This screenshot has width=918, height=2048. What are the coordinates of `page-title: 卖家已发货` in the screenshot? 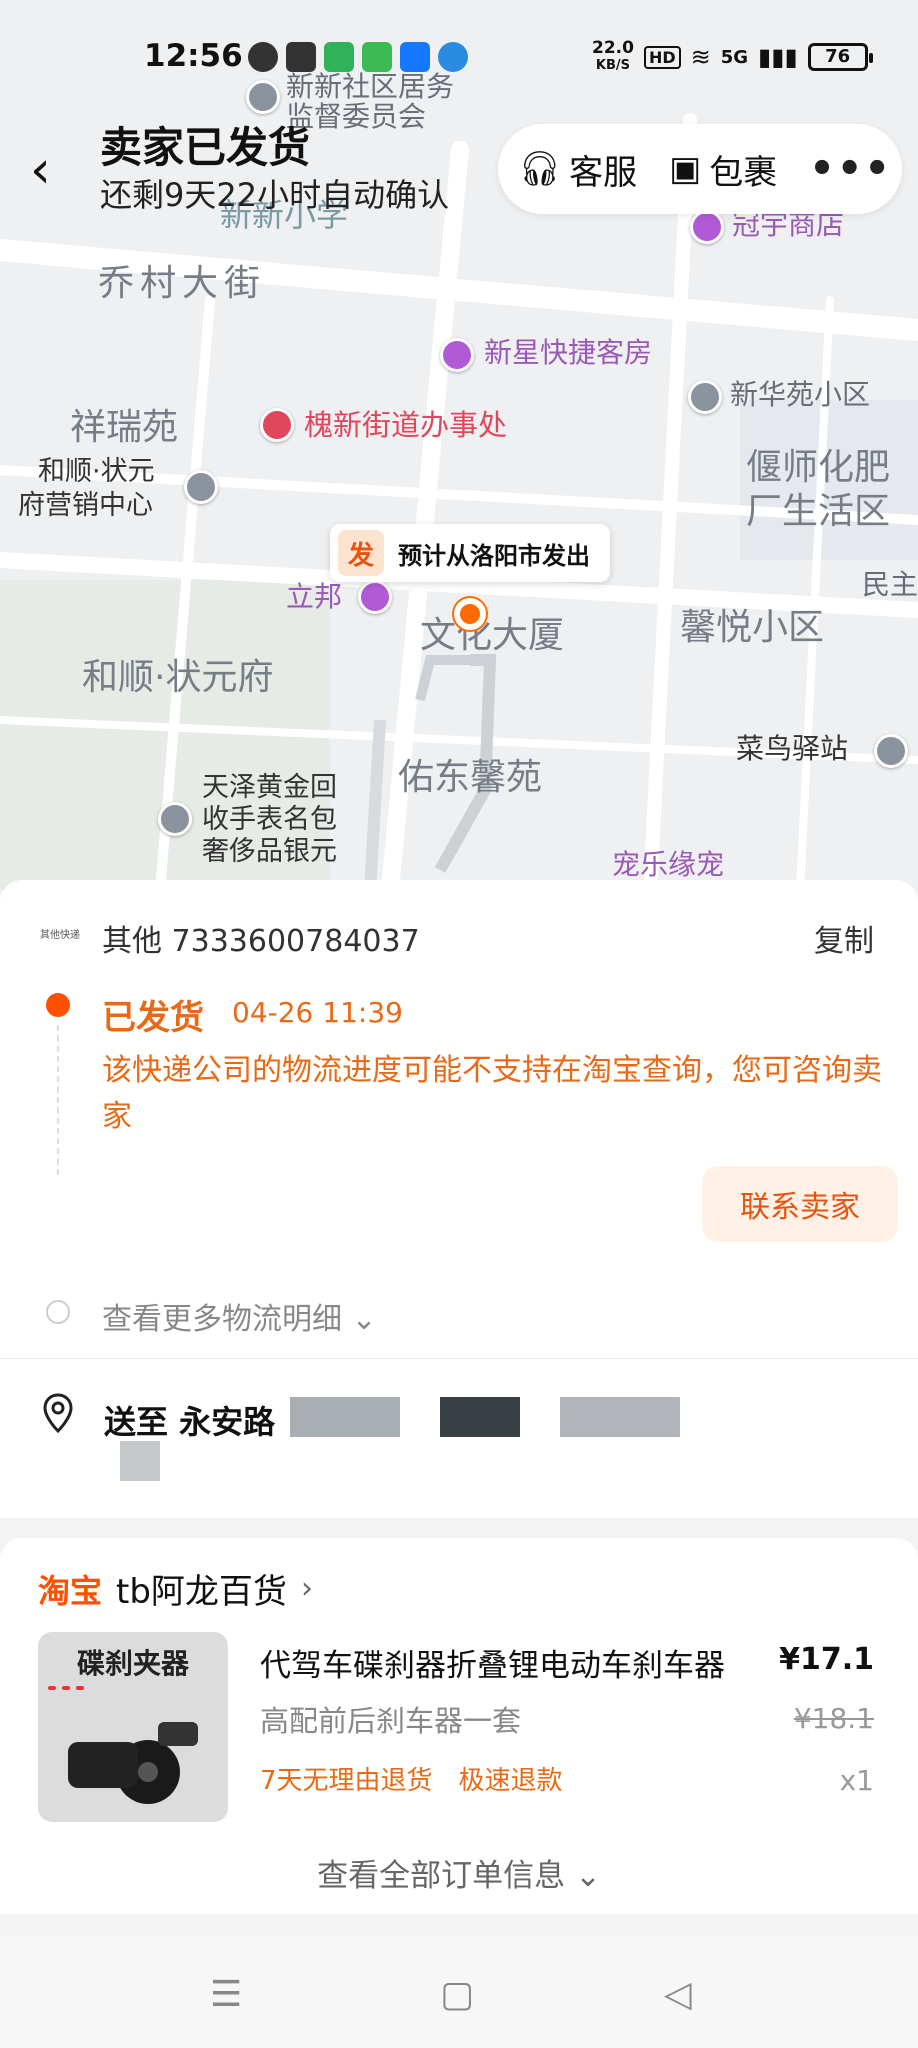 It's located at (205, 147).